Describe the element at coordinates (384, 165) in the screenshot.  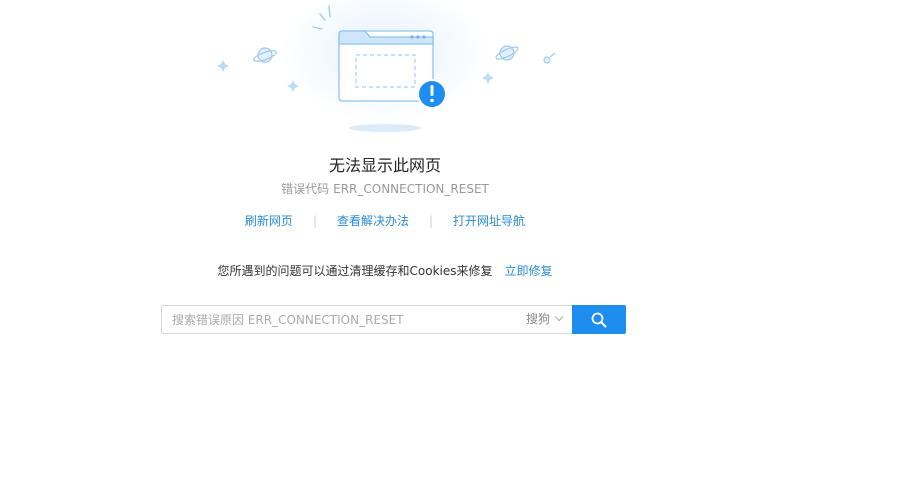
I see `page-title: 无法显示此网页` at that location.